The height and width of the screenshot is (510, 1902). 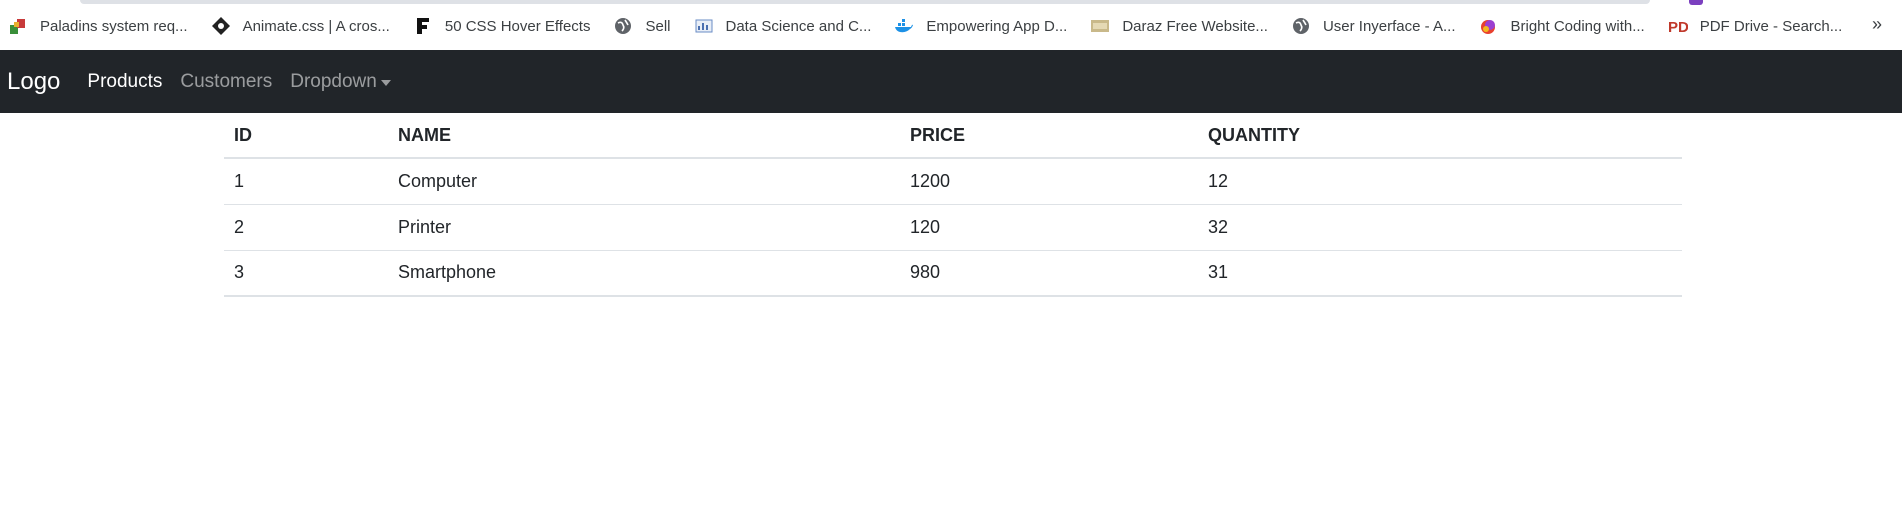 I want to click on nav-dropdown-toggle: Dropdown, so click(x=340, y=82).